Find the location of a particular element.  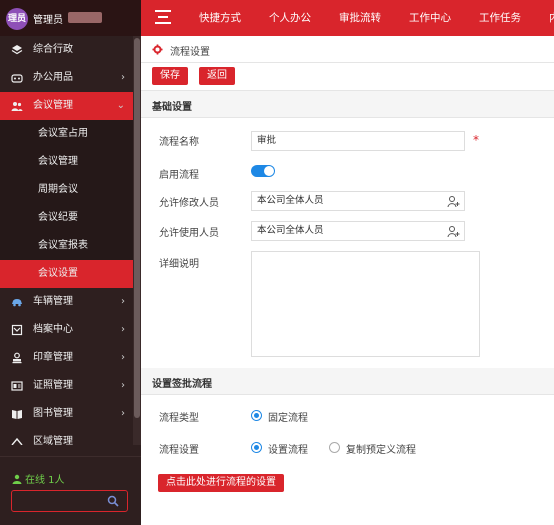

flow-name-input: 审批 is located at coordinates (358, 141).